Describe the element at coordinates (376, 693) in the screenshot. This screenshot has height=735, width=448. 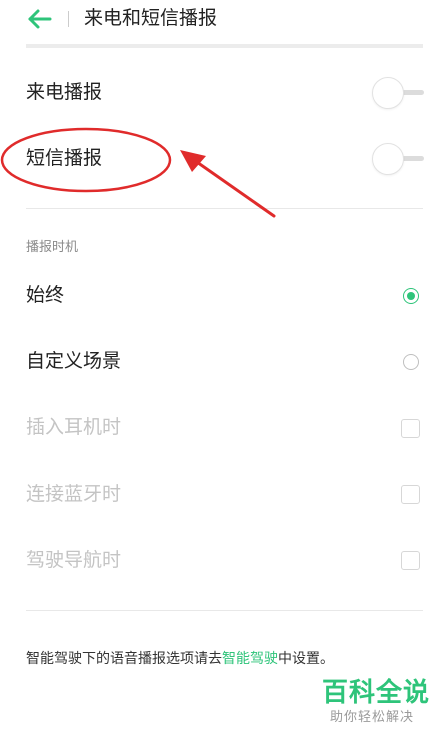
I see `watermark-logo: 百科全说` at that location.